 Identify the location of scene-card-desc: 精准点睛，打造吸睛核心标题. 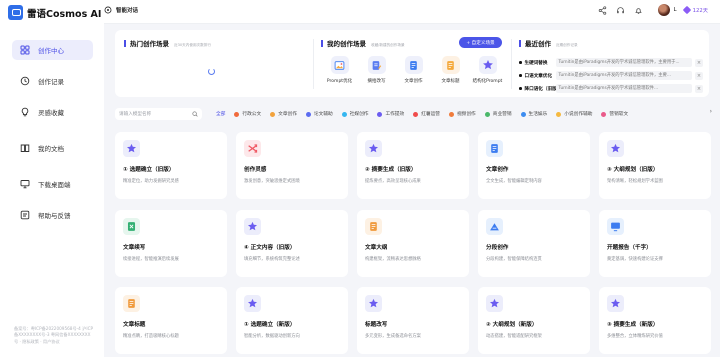
(151, 336).